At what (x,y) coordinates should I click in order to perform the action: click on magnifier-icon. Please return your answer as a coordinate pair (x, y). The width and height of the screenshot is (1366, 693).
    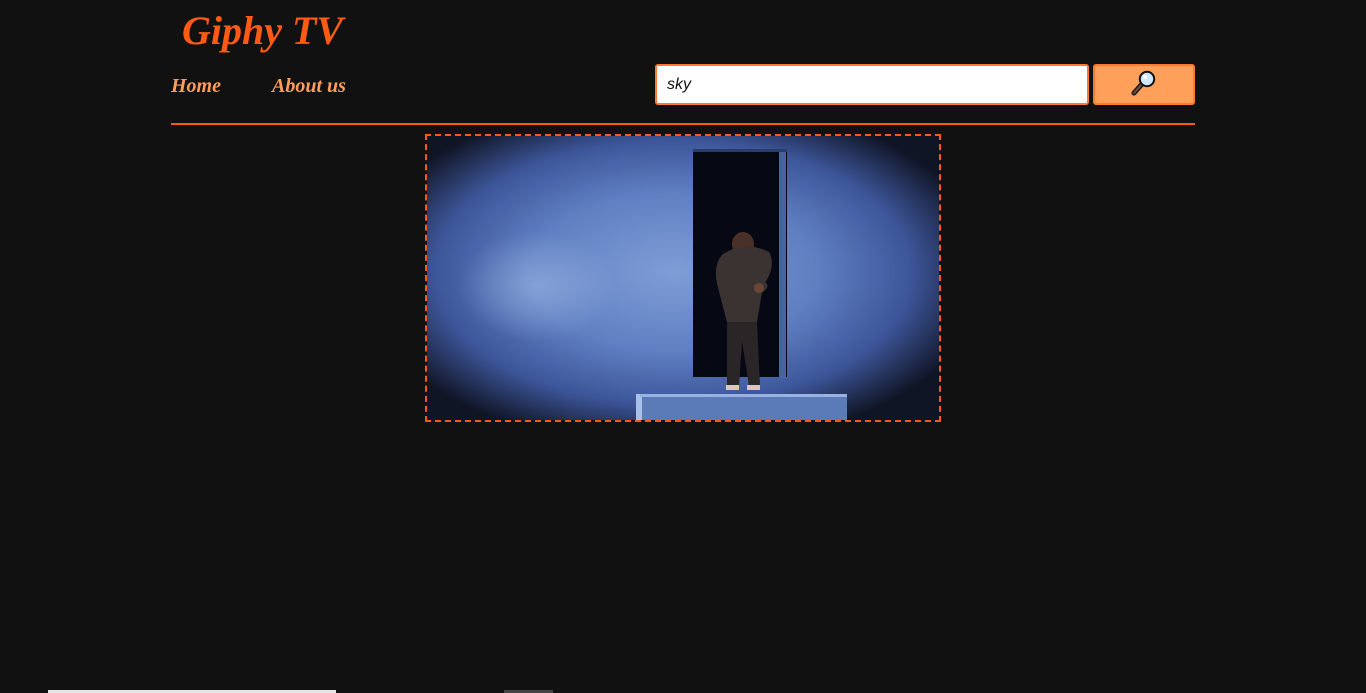
    Looking at the image, I should click on (1144, 84).